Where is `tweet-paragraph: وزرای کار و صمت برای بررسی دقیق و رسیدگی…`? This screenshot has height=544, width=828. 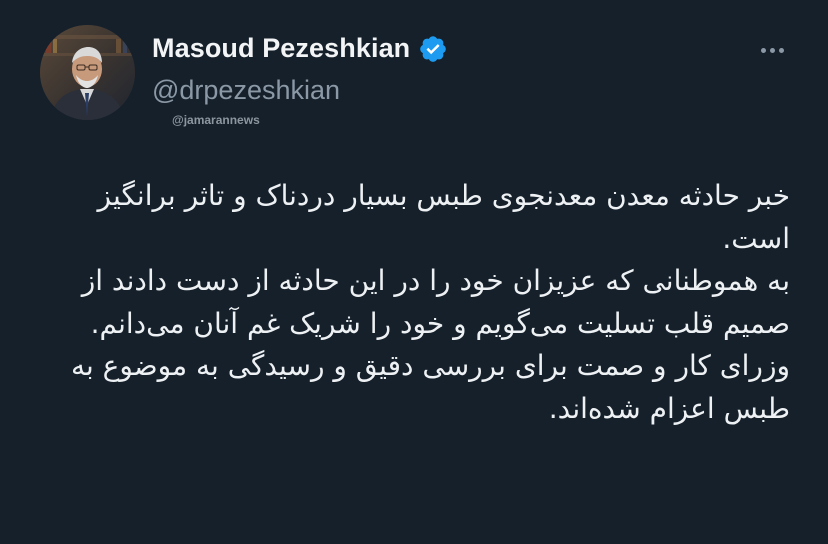 tweet-paragraph: وزرای کار و صمت برای بررسی دقیق و رسیدگی… is located at coordinates (430, 387).